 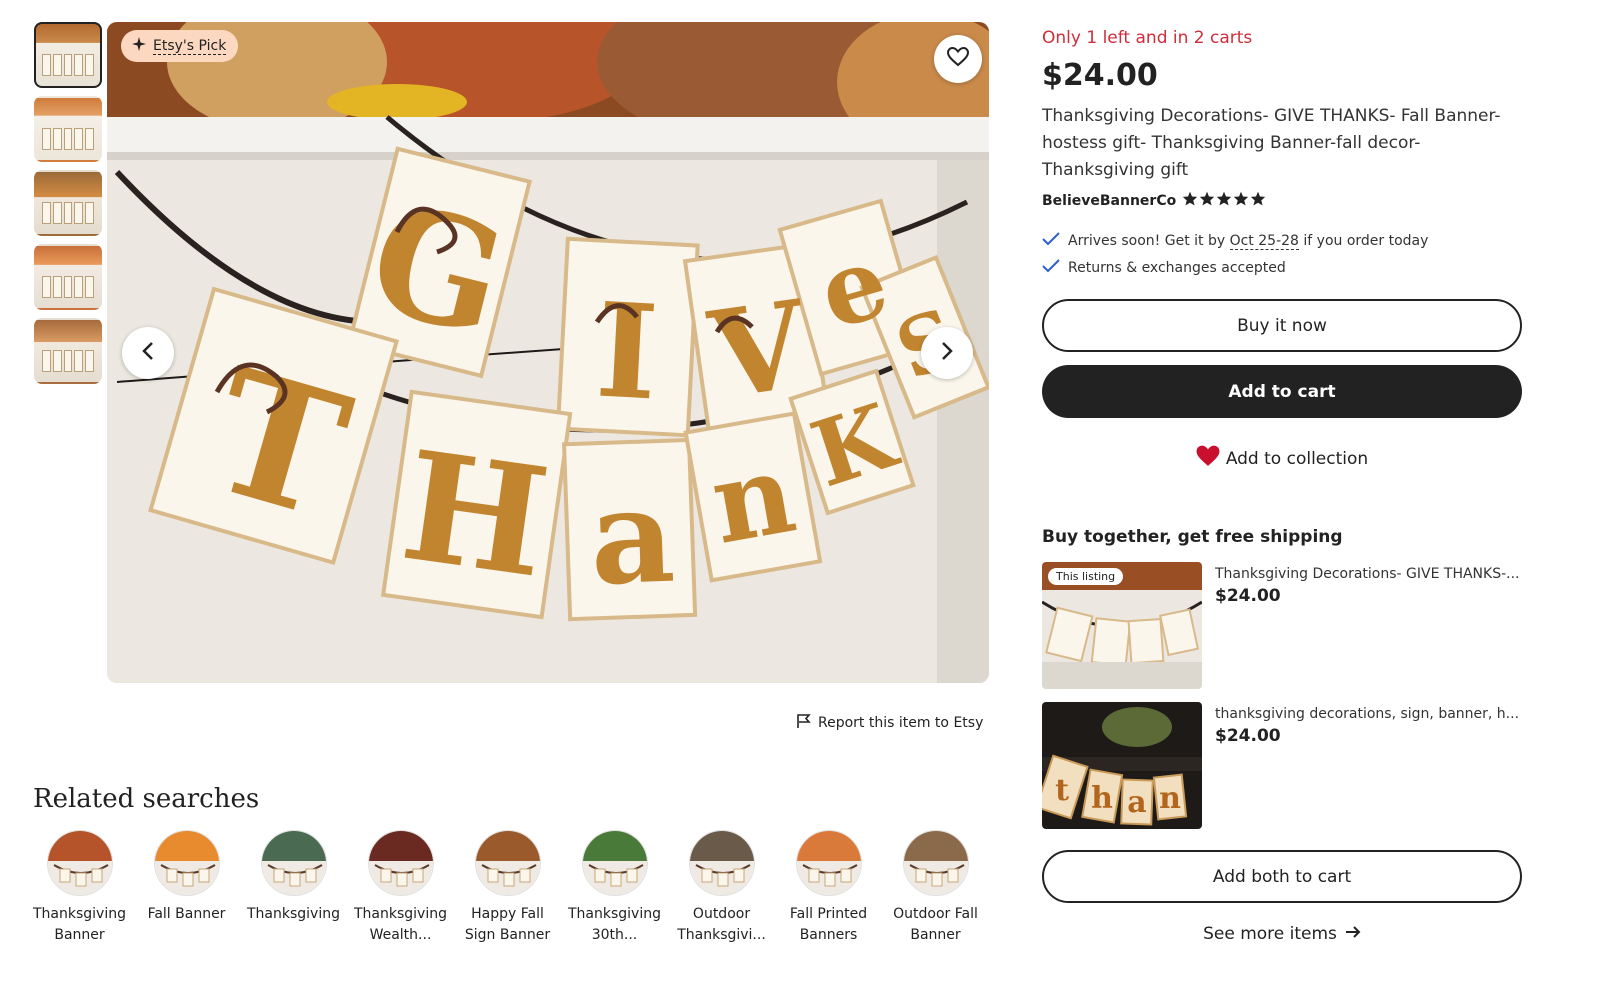 What do you see at coordinates (1192, 537) in the screenshot?
I see `bundle-title: Buy together, get free shipping` at bounding box center [1192, 537].